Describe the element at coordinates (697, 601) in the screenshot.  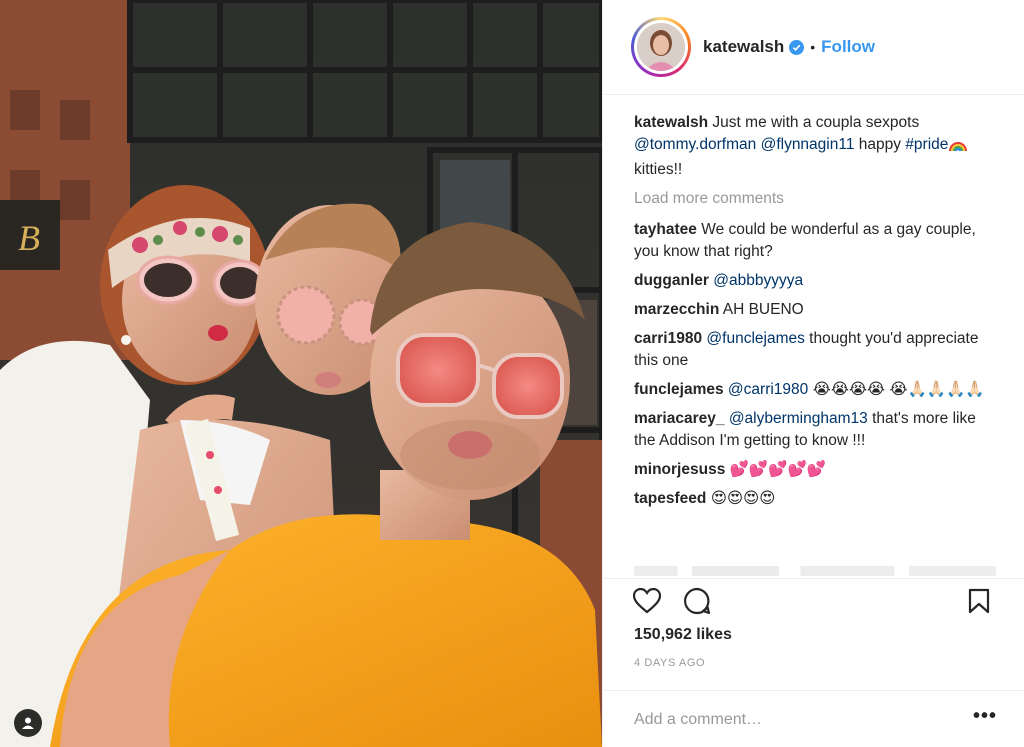
I see `comment-bubble-icon` at that location.